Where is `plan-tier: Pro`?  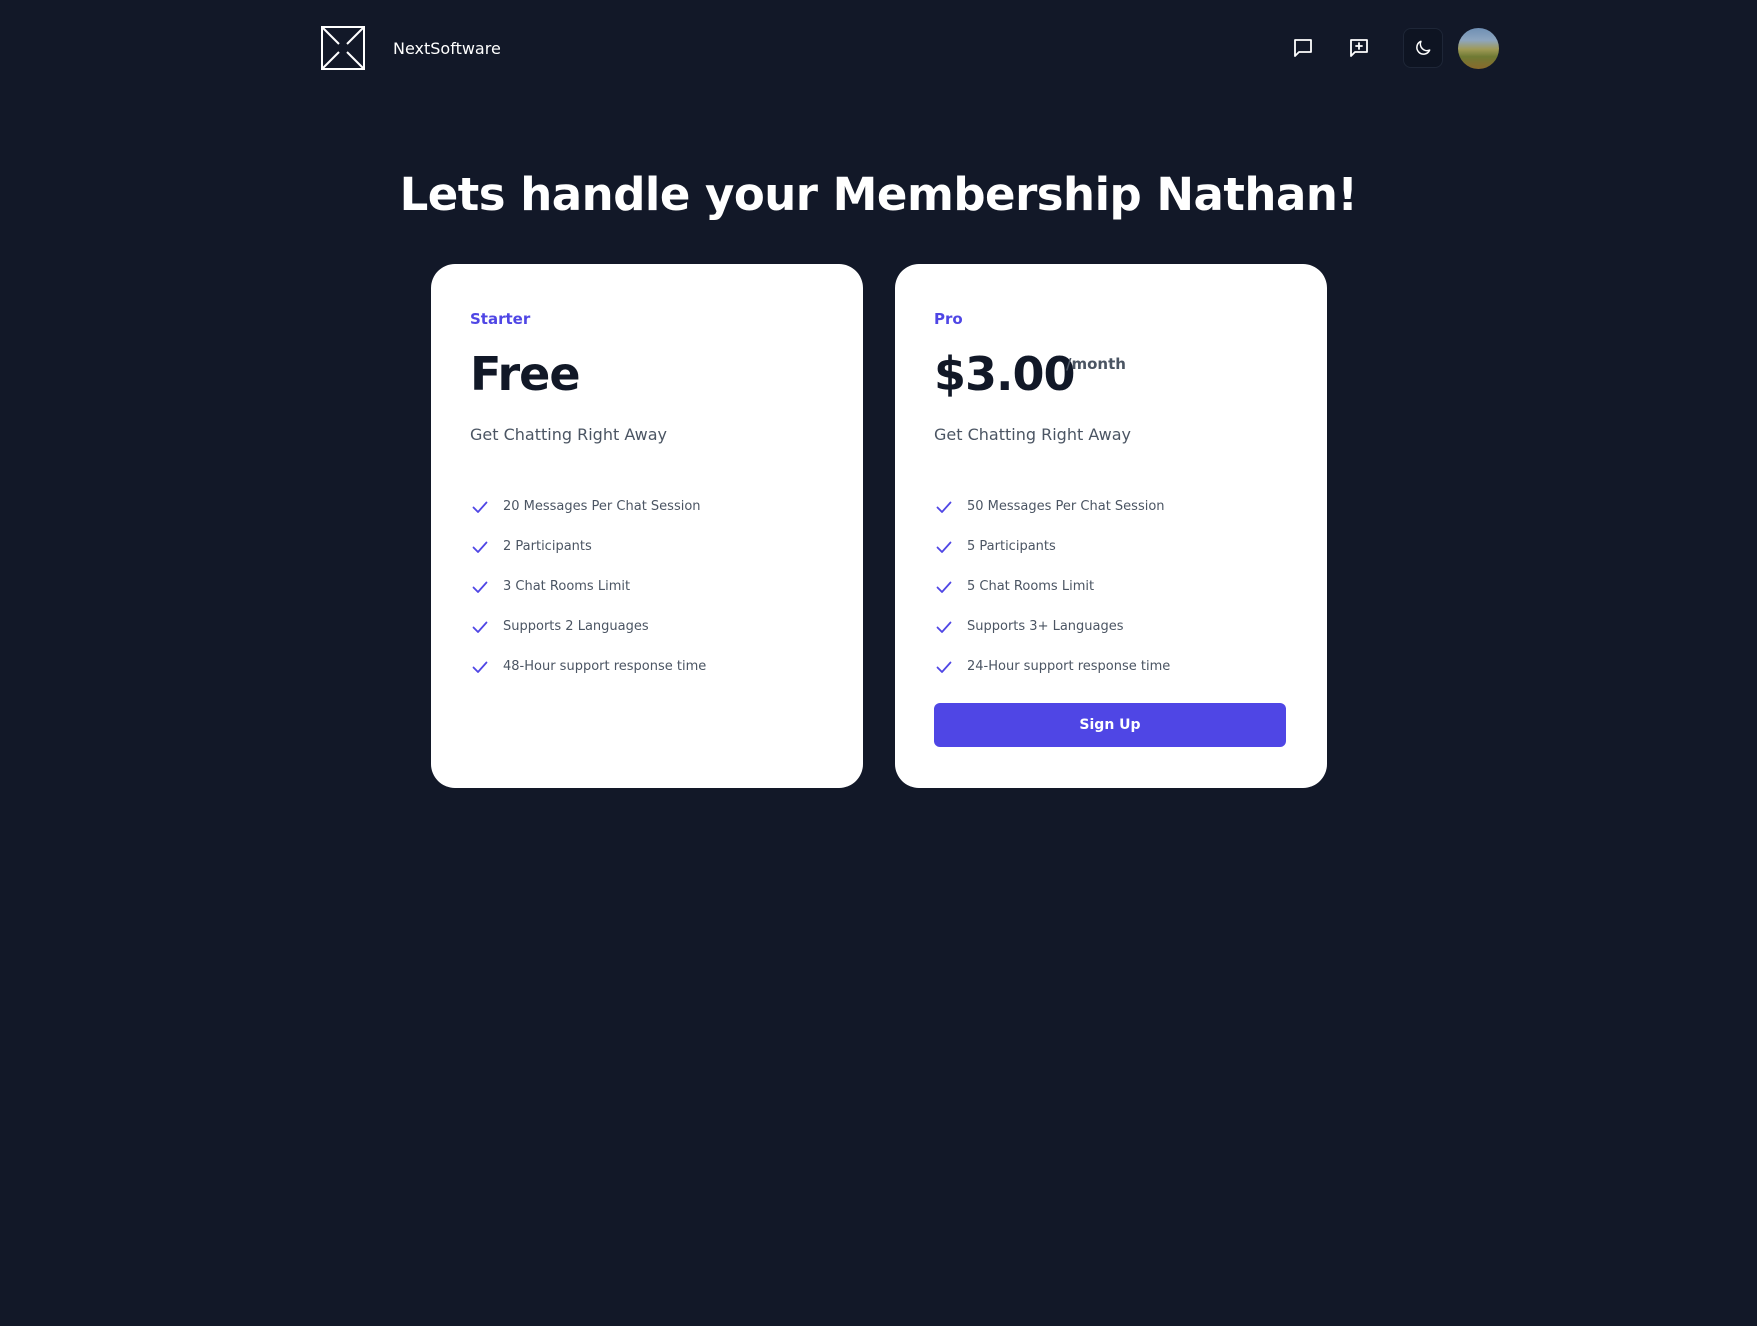
plan-tier: Pro is located at coordinates (948, 319).